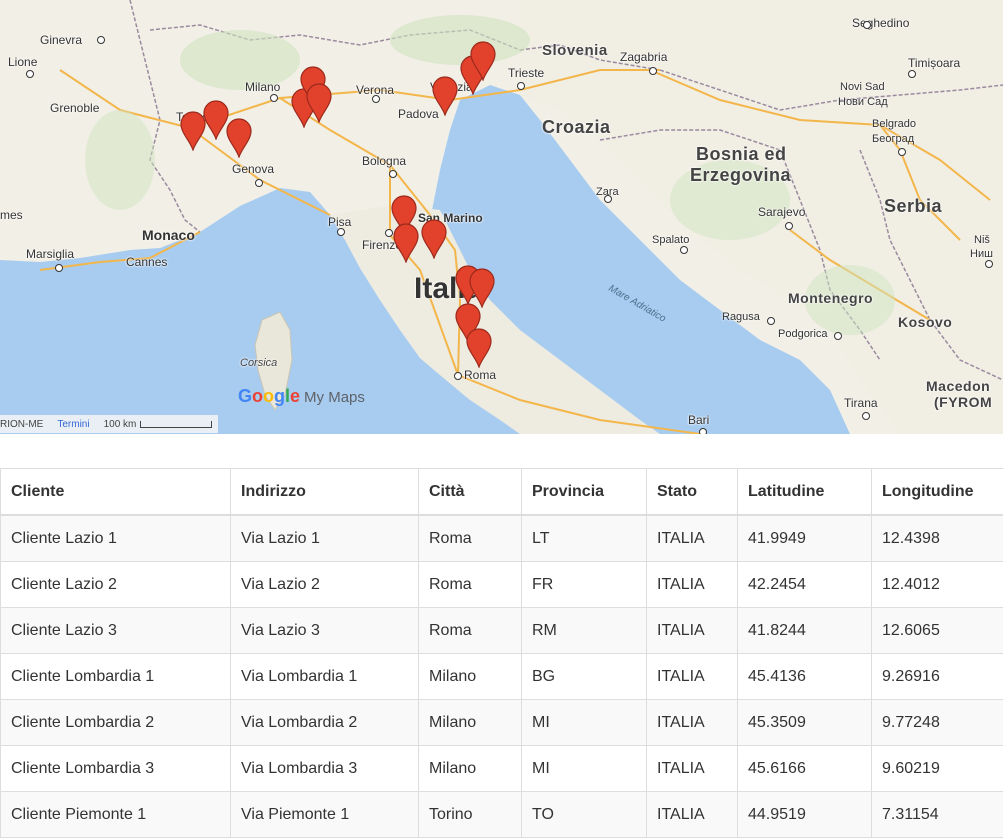 This screenshot has width=1003, height=838. What do you see at coordinates (805, 585) in the screenshot?
I see `table-cell: 42.2454` at bounding box center [805, 585].